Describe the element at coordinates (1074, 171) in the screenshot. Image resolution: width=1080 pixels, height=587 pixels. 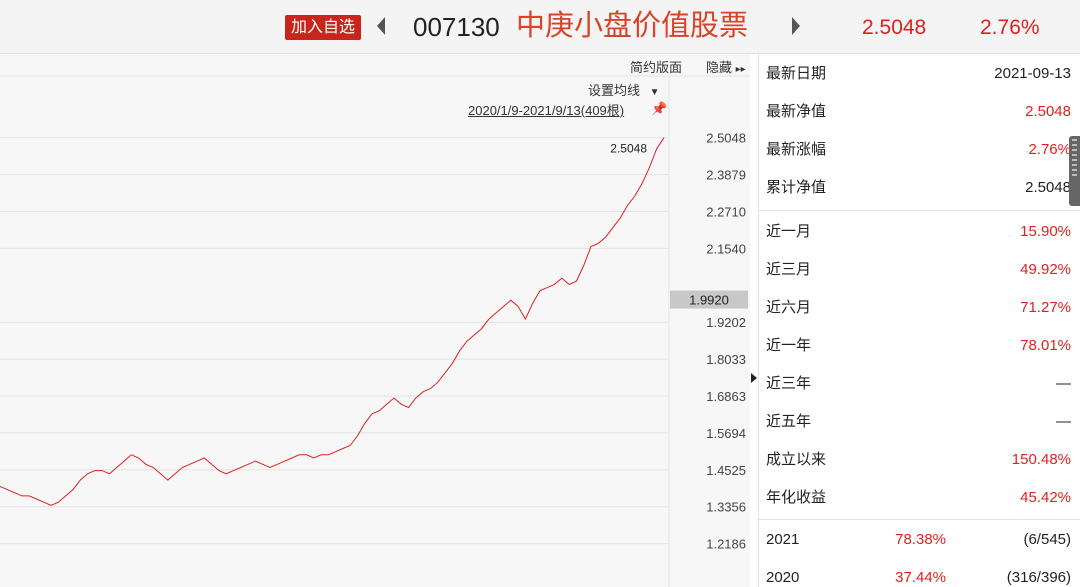
I see `scrollbar-handle` at that location.